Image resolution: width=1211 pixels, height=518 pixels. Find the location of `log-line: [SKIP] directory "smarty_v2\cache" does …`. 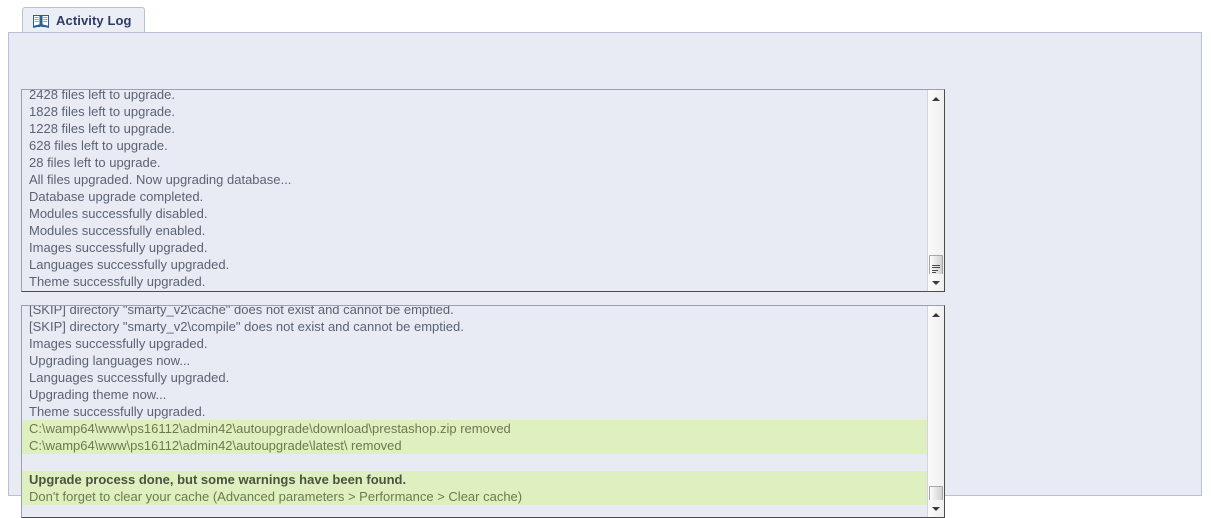

log-line: [SKIP] directory "smarty_v2\cache" does … is located at coordinates (241, 311).